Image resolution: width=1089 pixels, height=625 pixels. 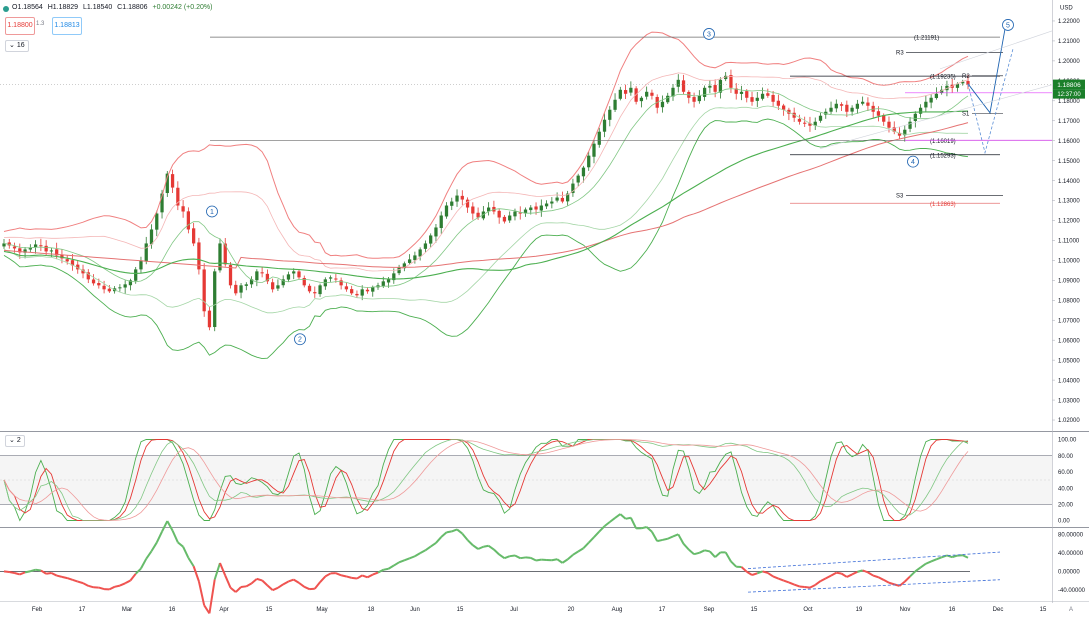 I want to click on pivot-label: S1, so click(x=966, y=115).